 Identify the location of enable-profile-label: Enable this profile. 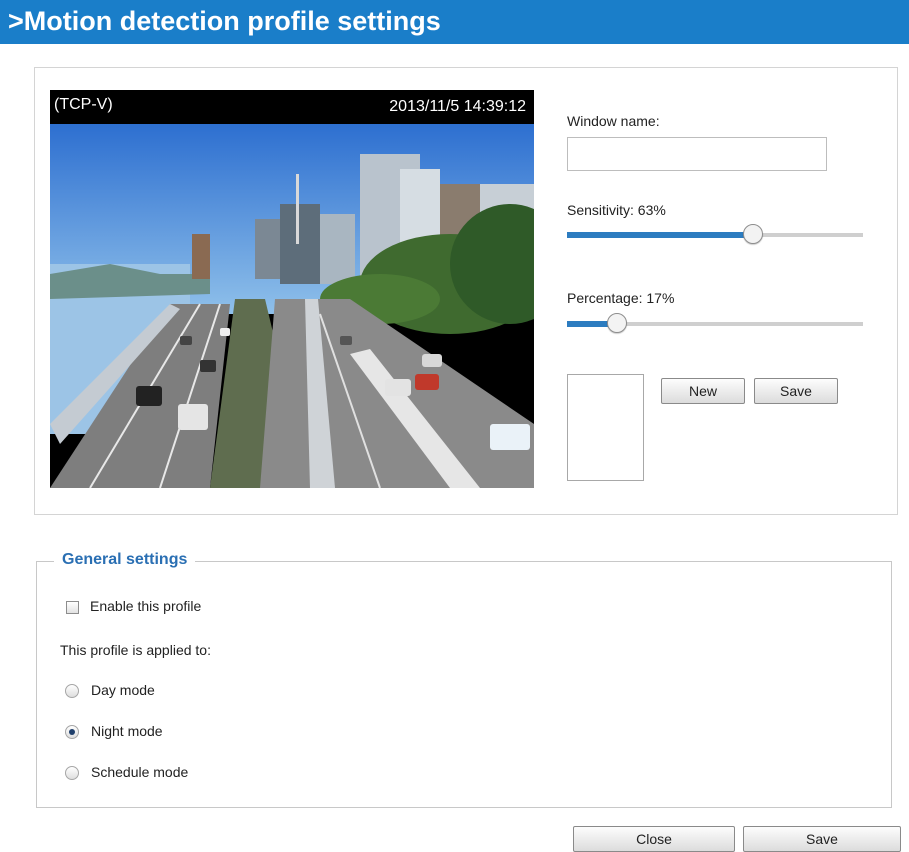
(145, 606).